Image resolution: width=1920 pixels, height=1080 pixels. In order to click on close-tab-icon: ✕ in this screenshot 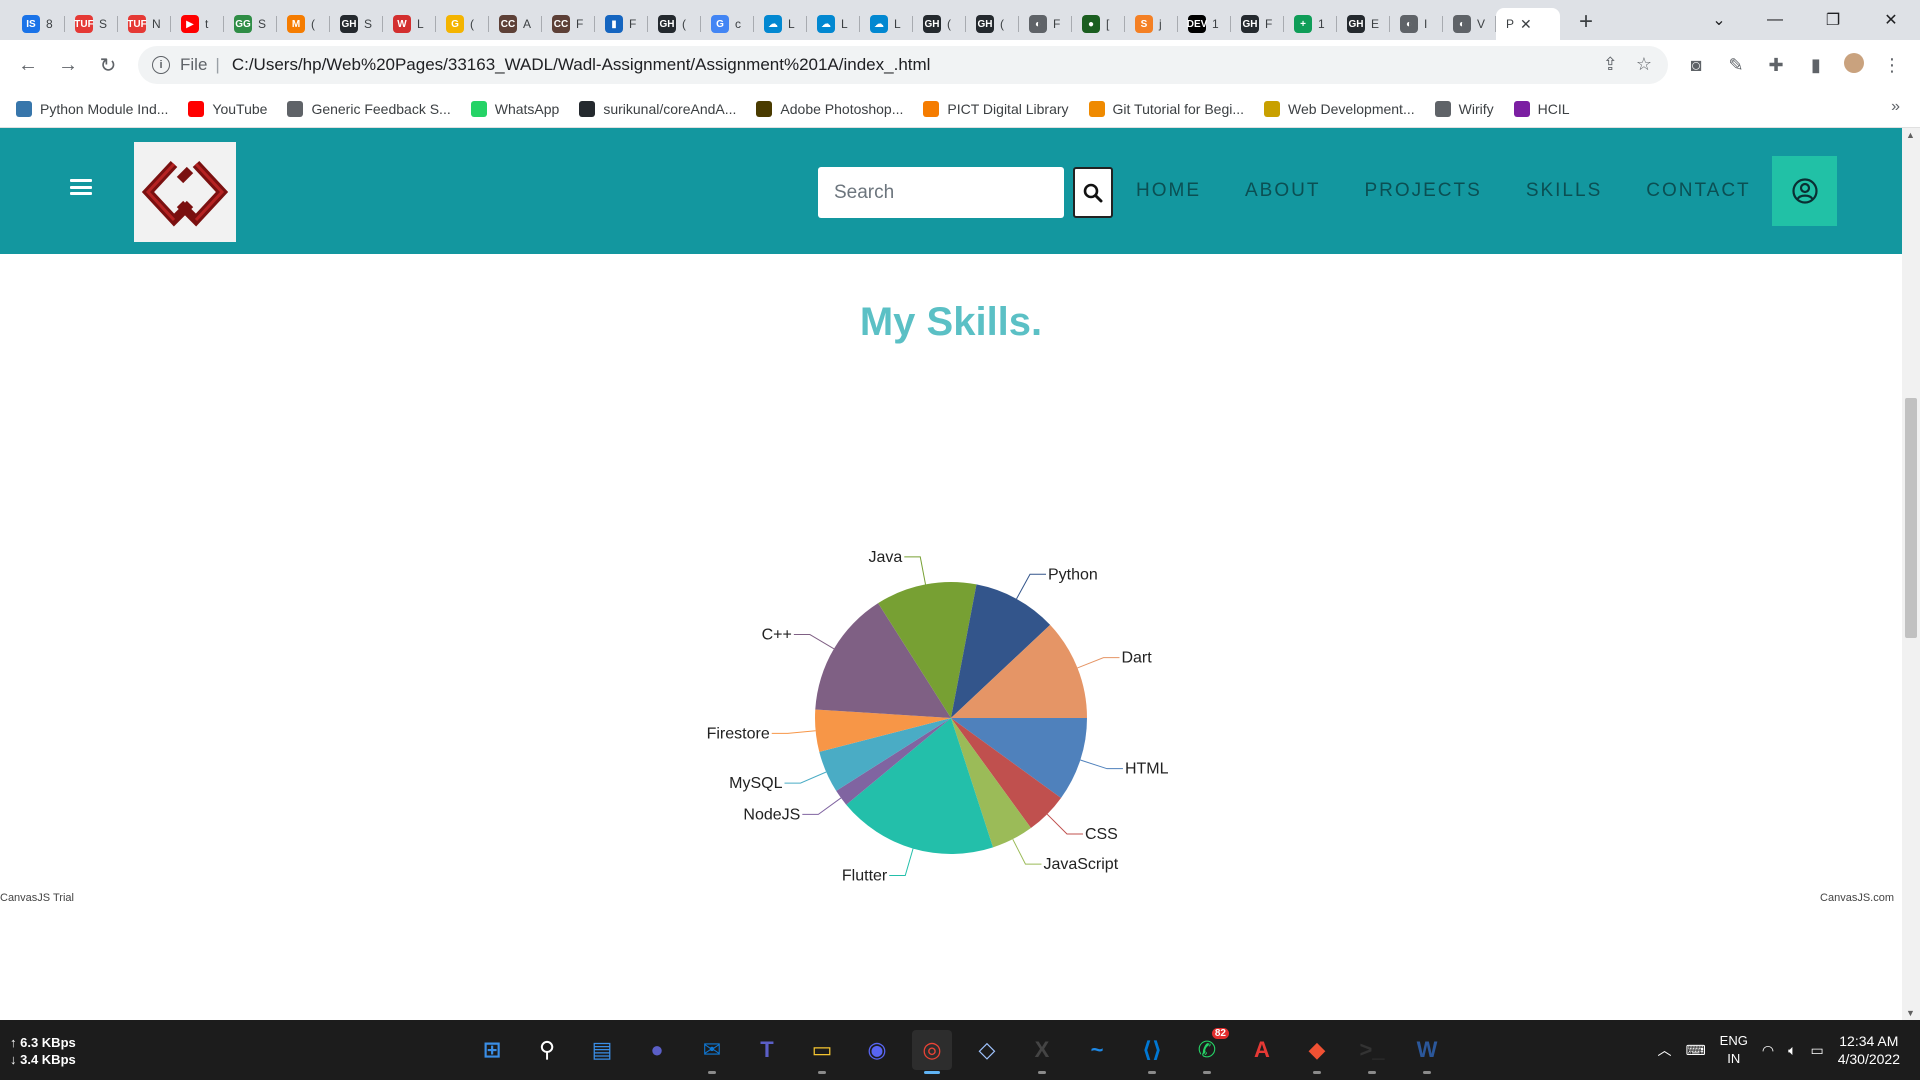, I will do `click(1526, 24)`.